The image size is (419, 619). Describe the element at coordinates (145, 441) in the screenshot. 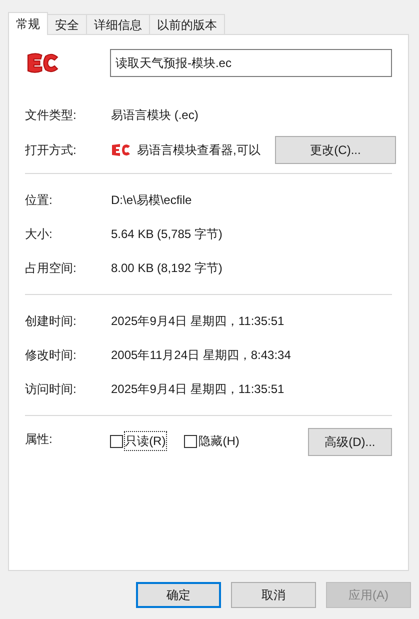

I see `checkbox-label: 只读(R)` at that location.